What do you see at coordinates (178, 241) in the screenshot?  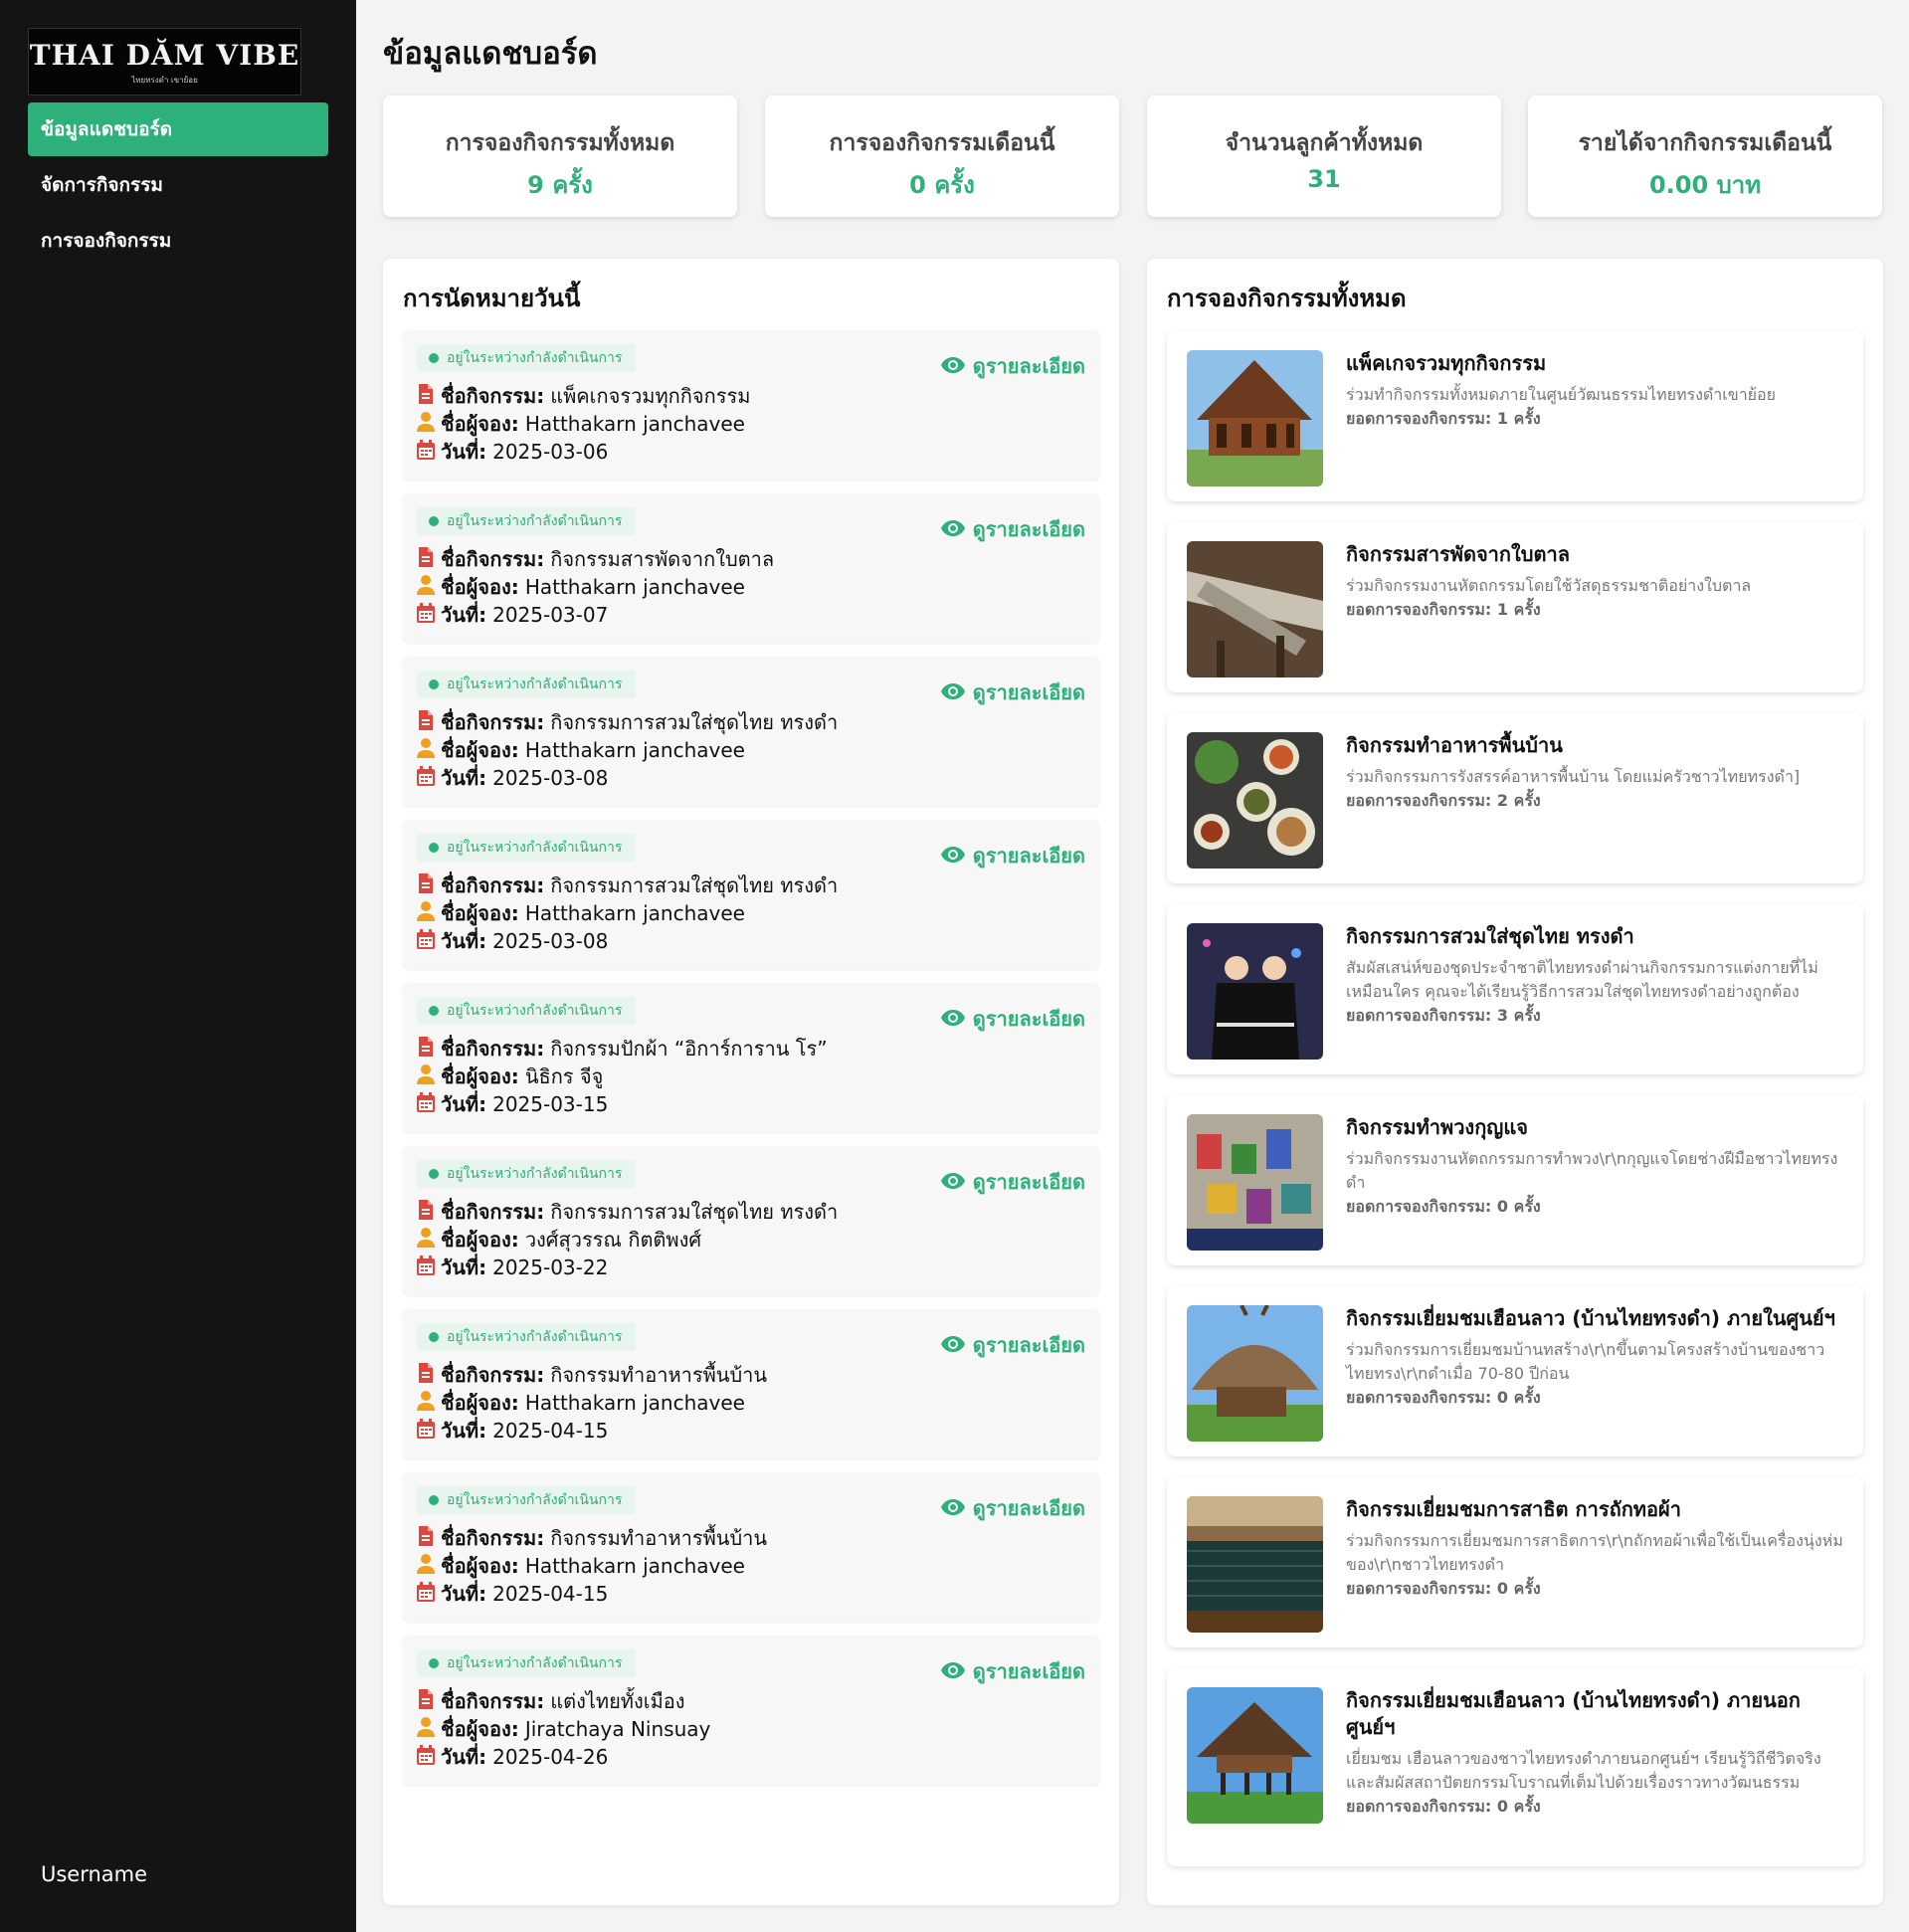 I see `sidebar-item-bookings: การจองกิจกรรม` at bounding box center [178, 241].